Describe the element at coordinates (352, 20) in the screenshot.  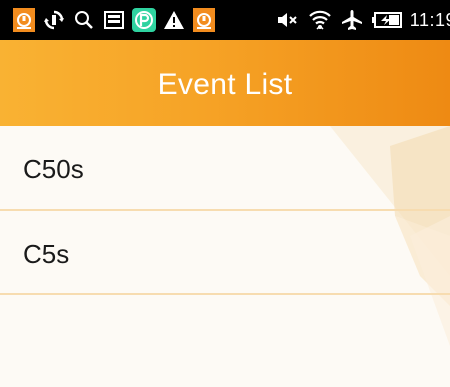
I see `airplane-icon` at that location.